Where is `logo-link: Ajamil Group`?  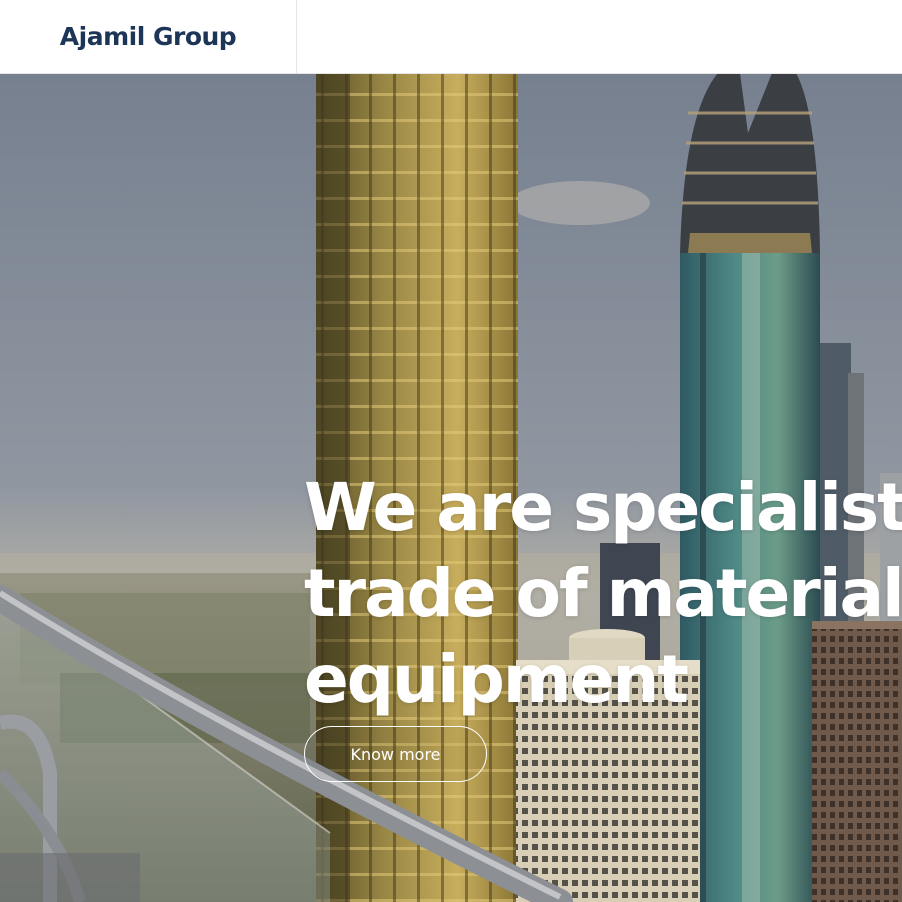
logo-link: Ajamil Group is located at coordinates (148, 36).